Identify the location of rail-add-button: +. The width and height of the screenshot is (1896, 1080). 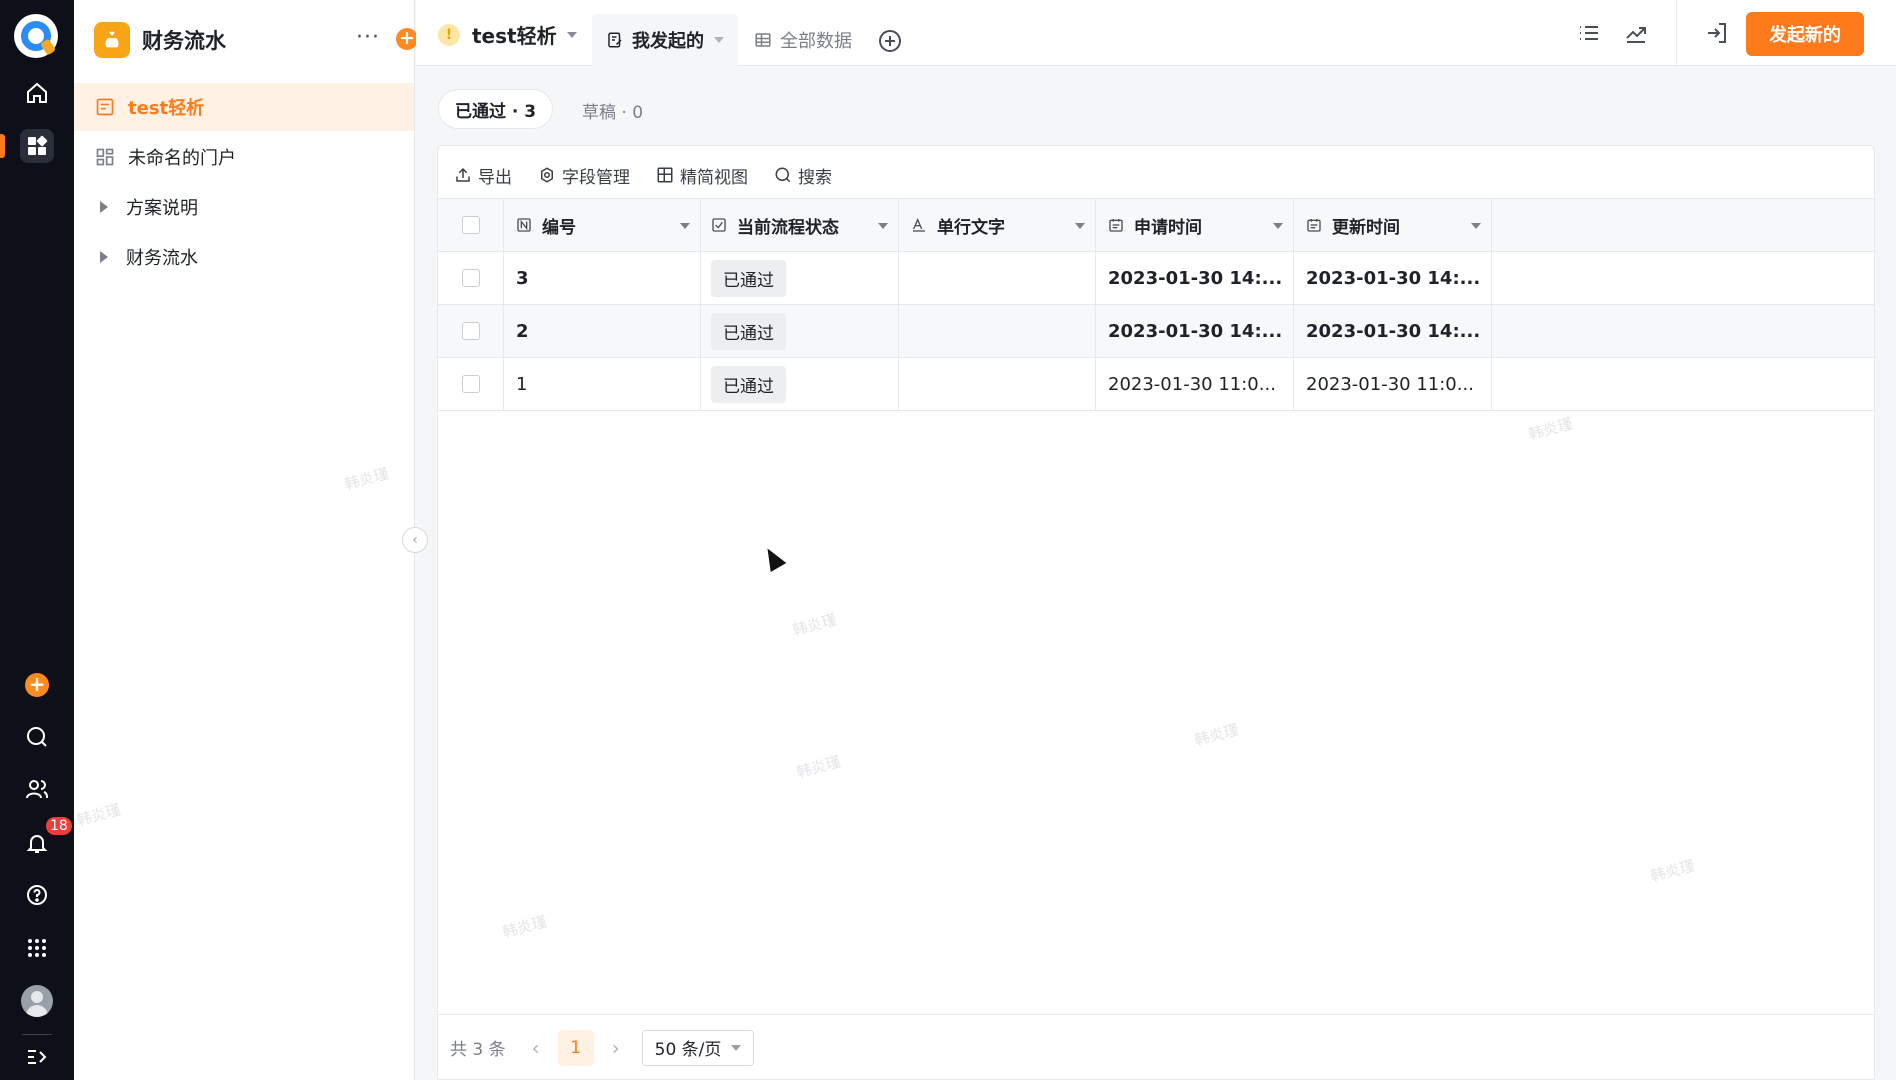
(37, 685).